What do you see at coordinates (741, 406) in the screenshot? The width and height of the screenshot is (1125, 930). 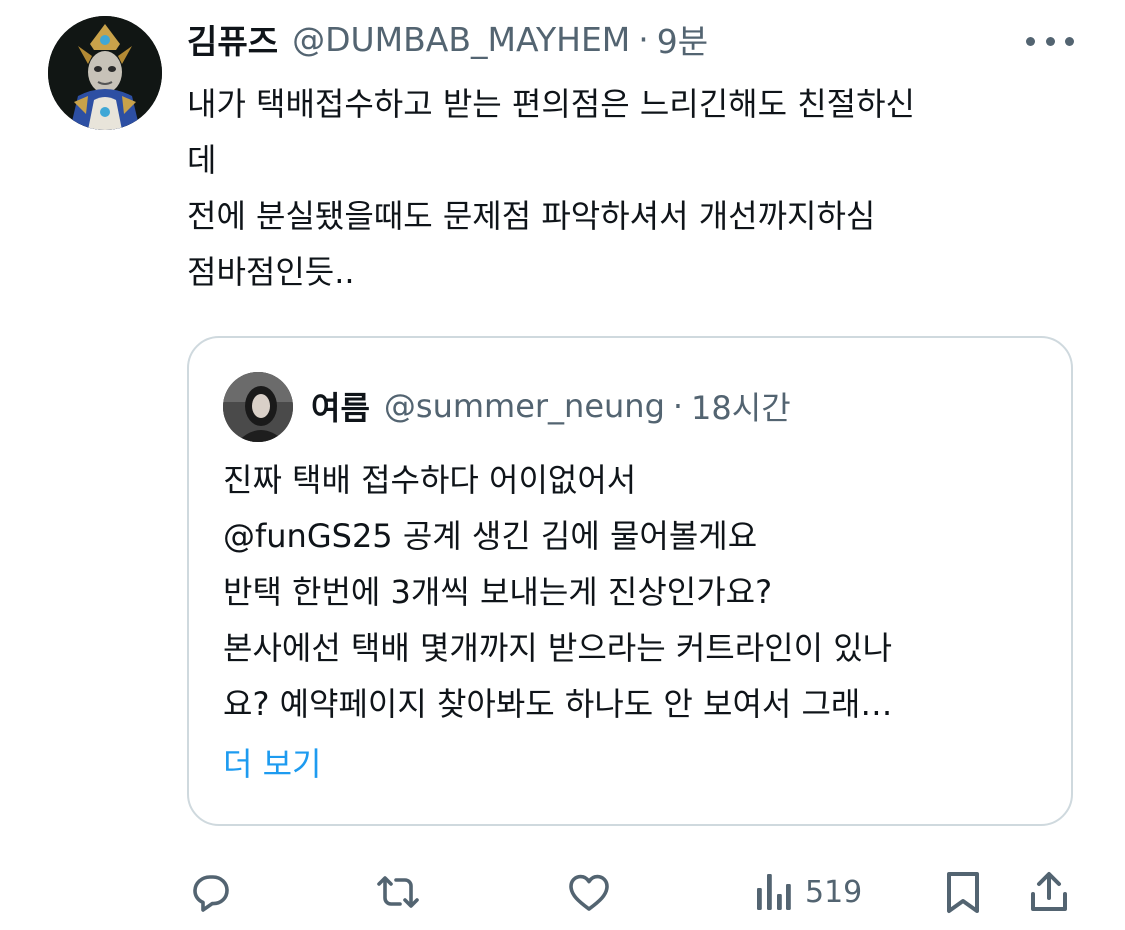 I see `quoted-tweet-timestamp: 18시간` at bounding box center [741, 406].